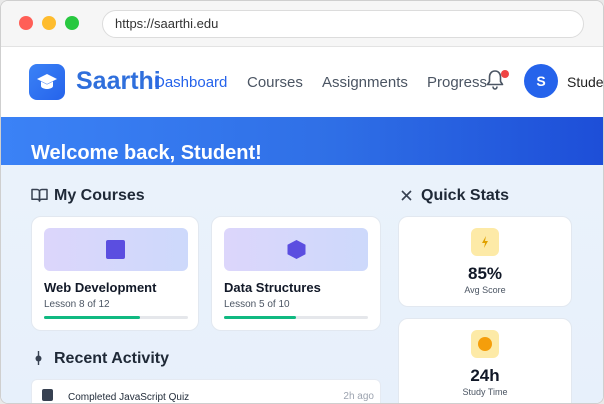 This screenshot has width=604, height=404. I want to click on book-icon, so click(39, 195).